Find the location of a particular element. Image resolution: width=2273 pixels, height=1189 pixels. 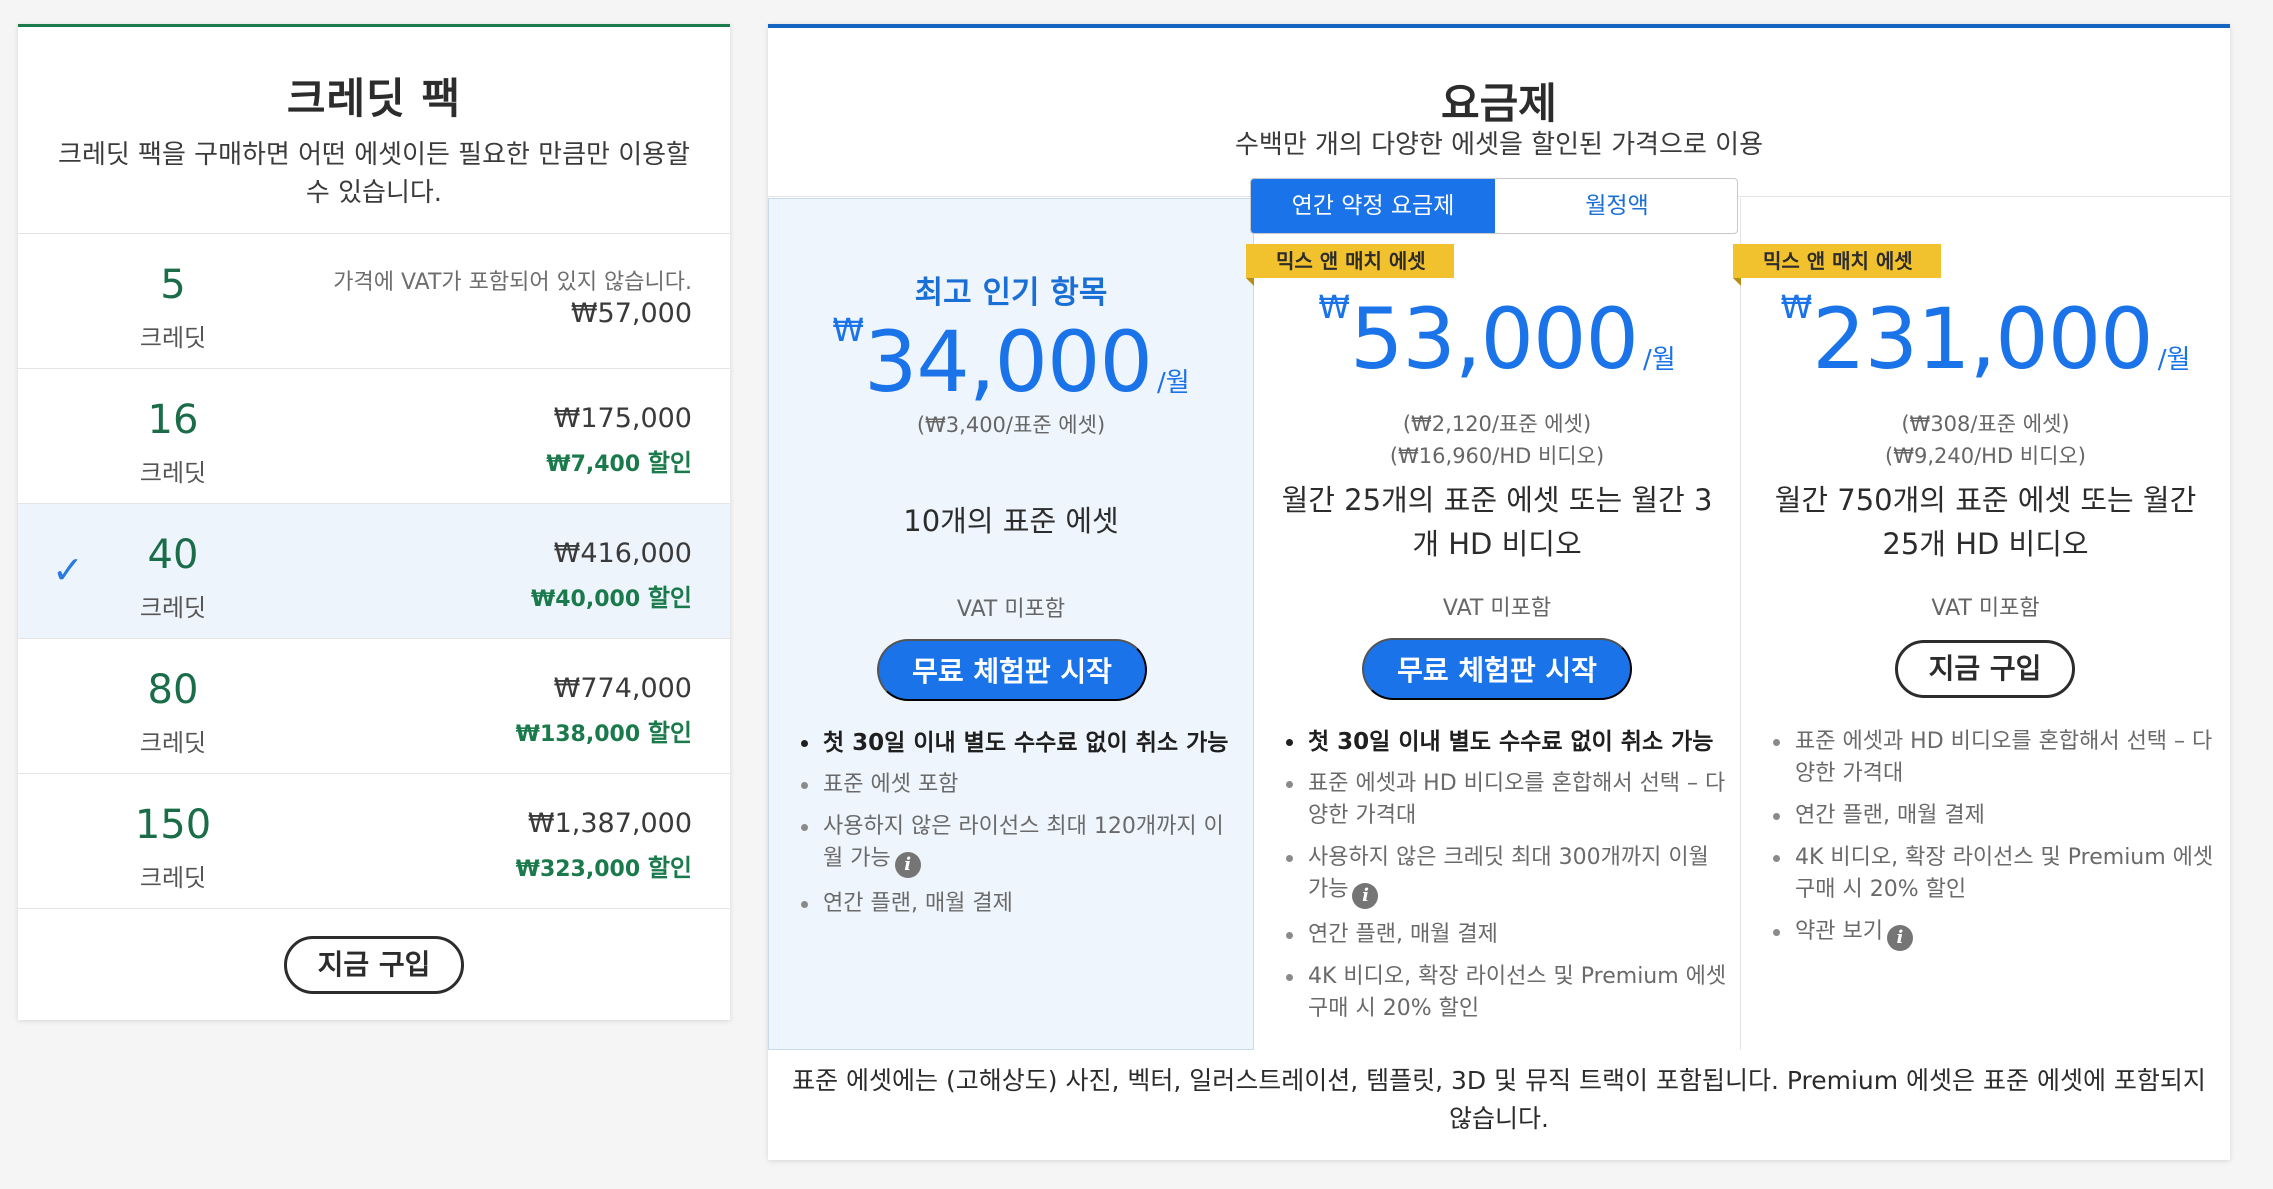

feature-item: 표준 에셋 포함 is located at coordinates (1021, 785).